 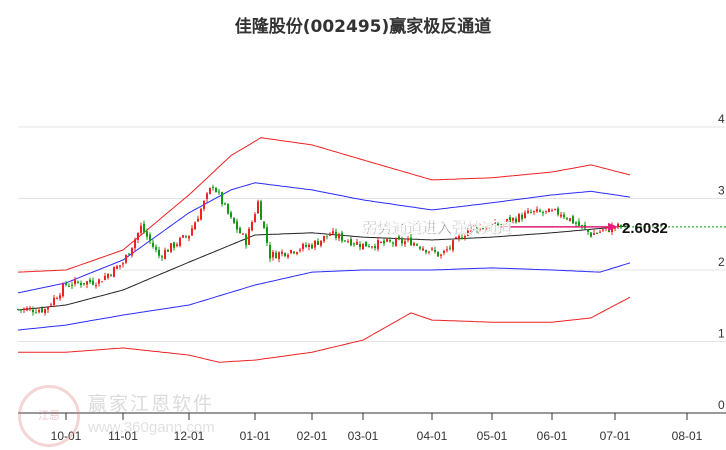 I want to click on y-tick-label: 0, so click(x=721, y=405).